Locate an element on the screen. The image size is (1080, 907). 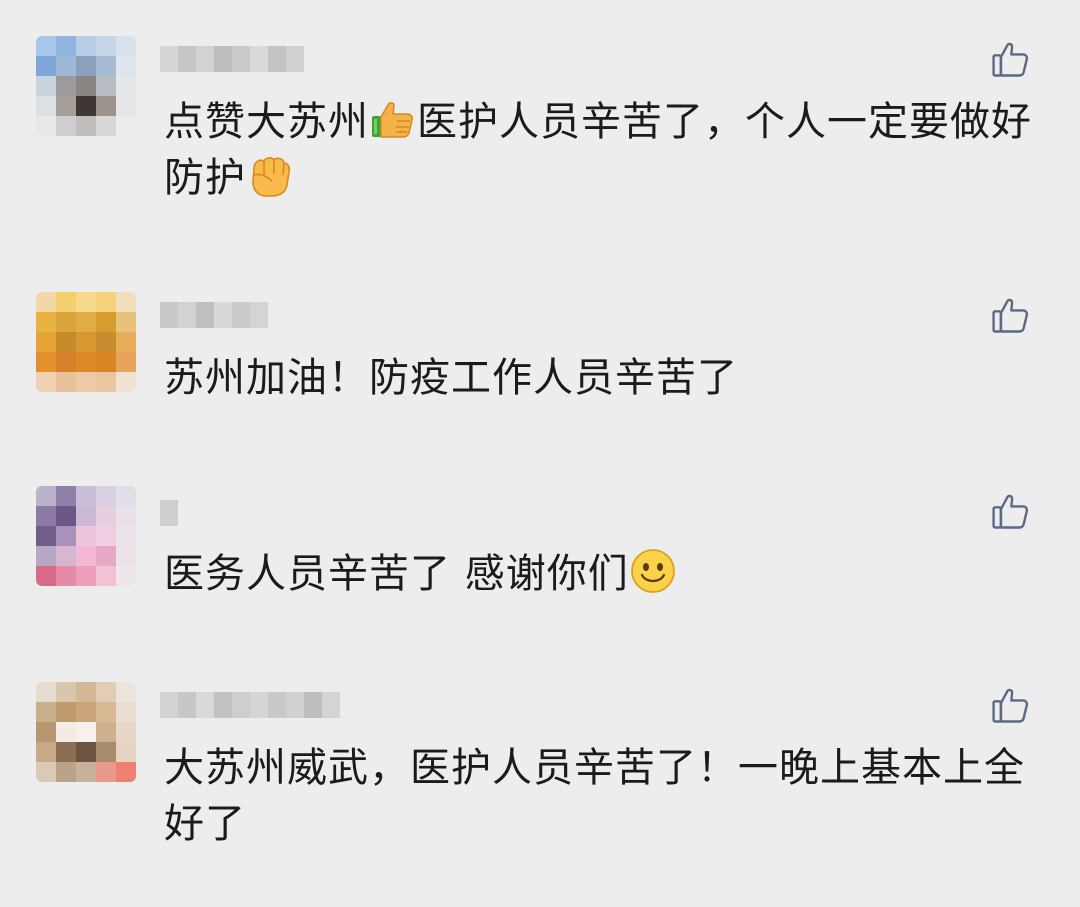
comment-text: 医务人员辛苦了 感谢你们 is located at coordinates (604, 574).